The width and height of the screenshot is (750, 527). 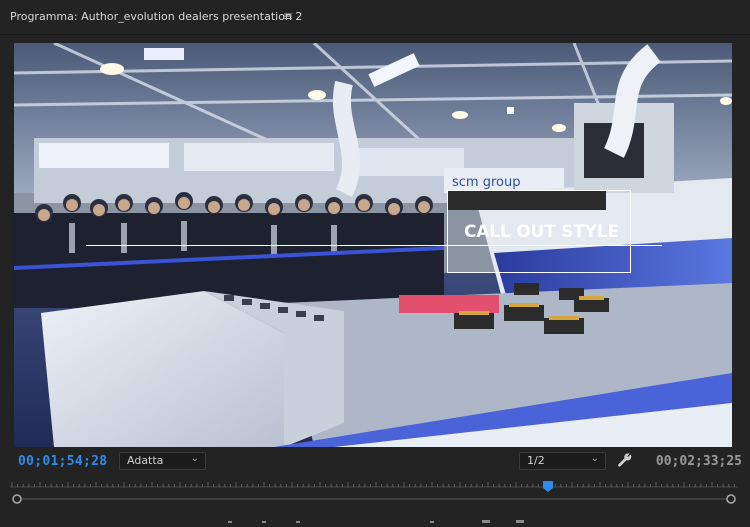 What do you see at coordinates (562, 461) in the screenshot?
I see `playback-resolution-select: 1/2 ⌄` at bounding box center [562, 461].